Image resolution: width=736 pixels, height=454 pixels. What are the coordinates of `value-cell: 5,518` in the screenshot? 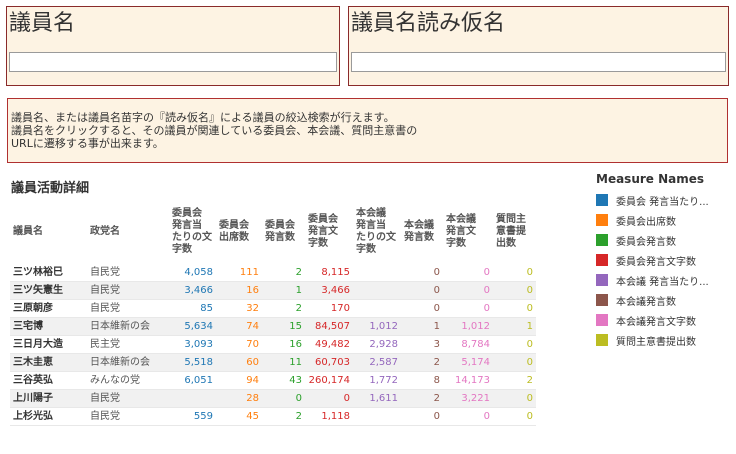 It's located at (192, 362).